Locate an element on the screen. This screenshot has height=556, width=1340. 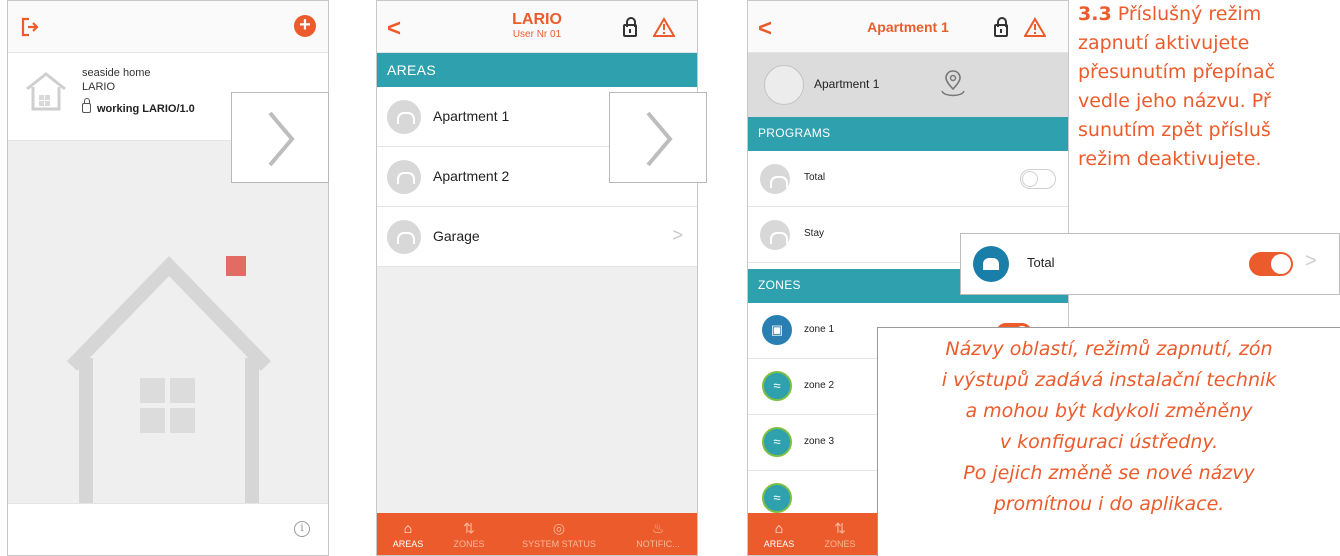
top-bar: < LARIO User Nr 01 is located at coordinates (537, 27).